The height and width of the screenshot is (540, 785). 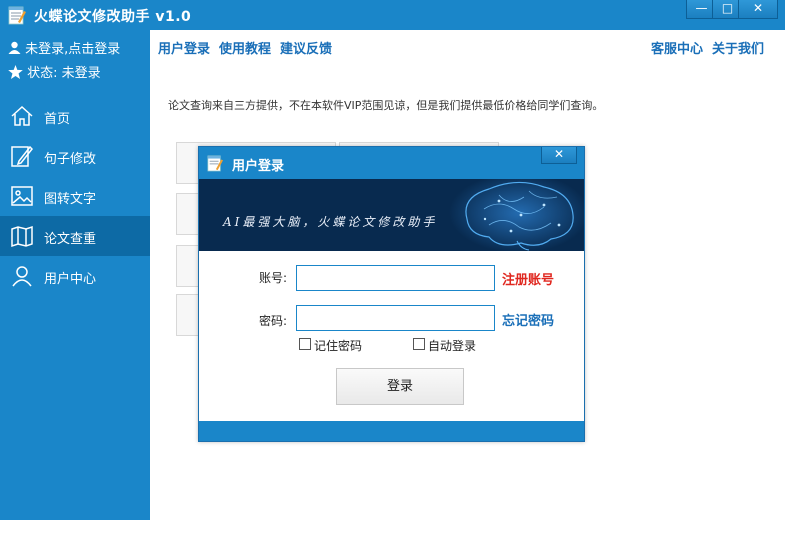 What do you see at coordinates (70, 279) in the screenshot?
I see `nav-label-user-center: 用户中心` at bounding box center [70, 279].